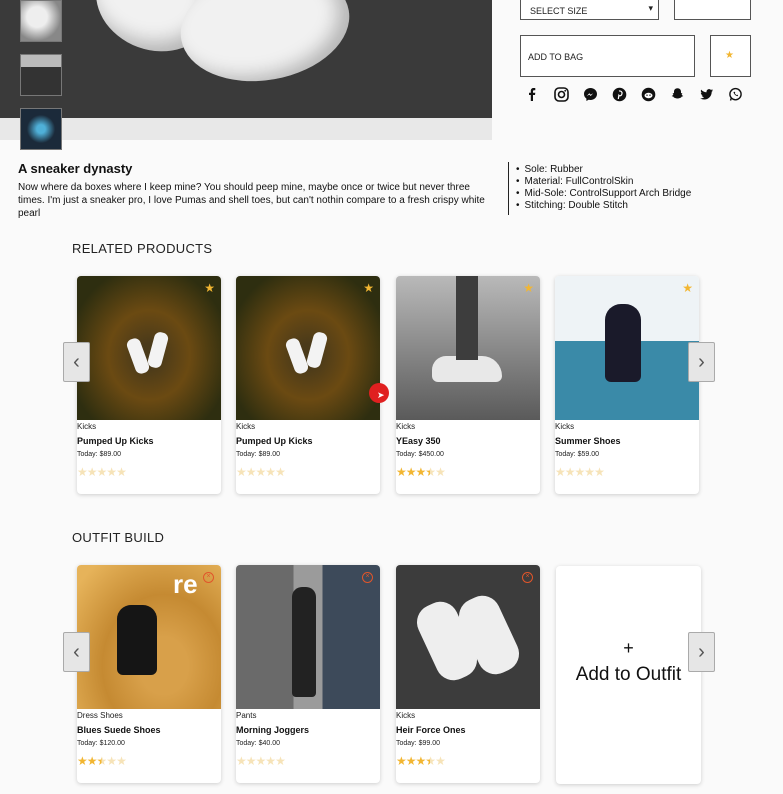  What do you see at coordinates (588, 441) in the screenshot?
I see `product-name: Summer Shoes` at bounding box center [588, 441].